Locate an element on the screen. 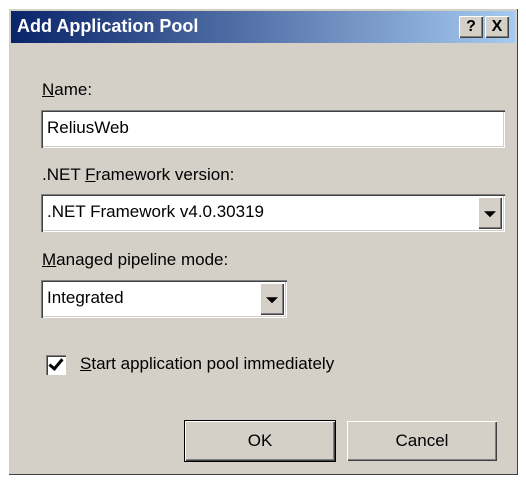 Image resolution: width=526 pixels, height=483 pixels. start-immediately-checkbox is located at coordinates (56, 365).